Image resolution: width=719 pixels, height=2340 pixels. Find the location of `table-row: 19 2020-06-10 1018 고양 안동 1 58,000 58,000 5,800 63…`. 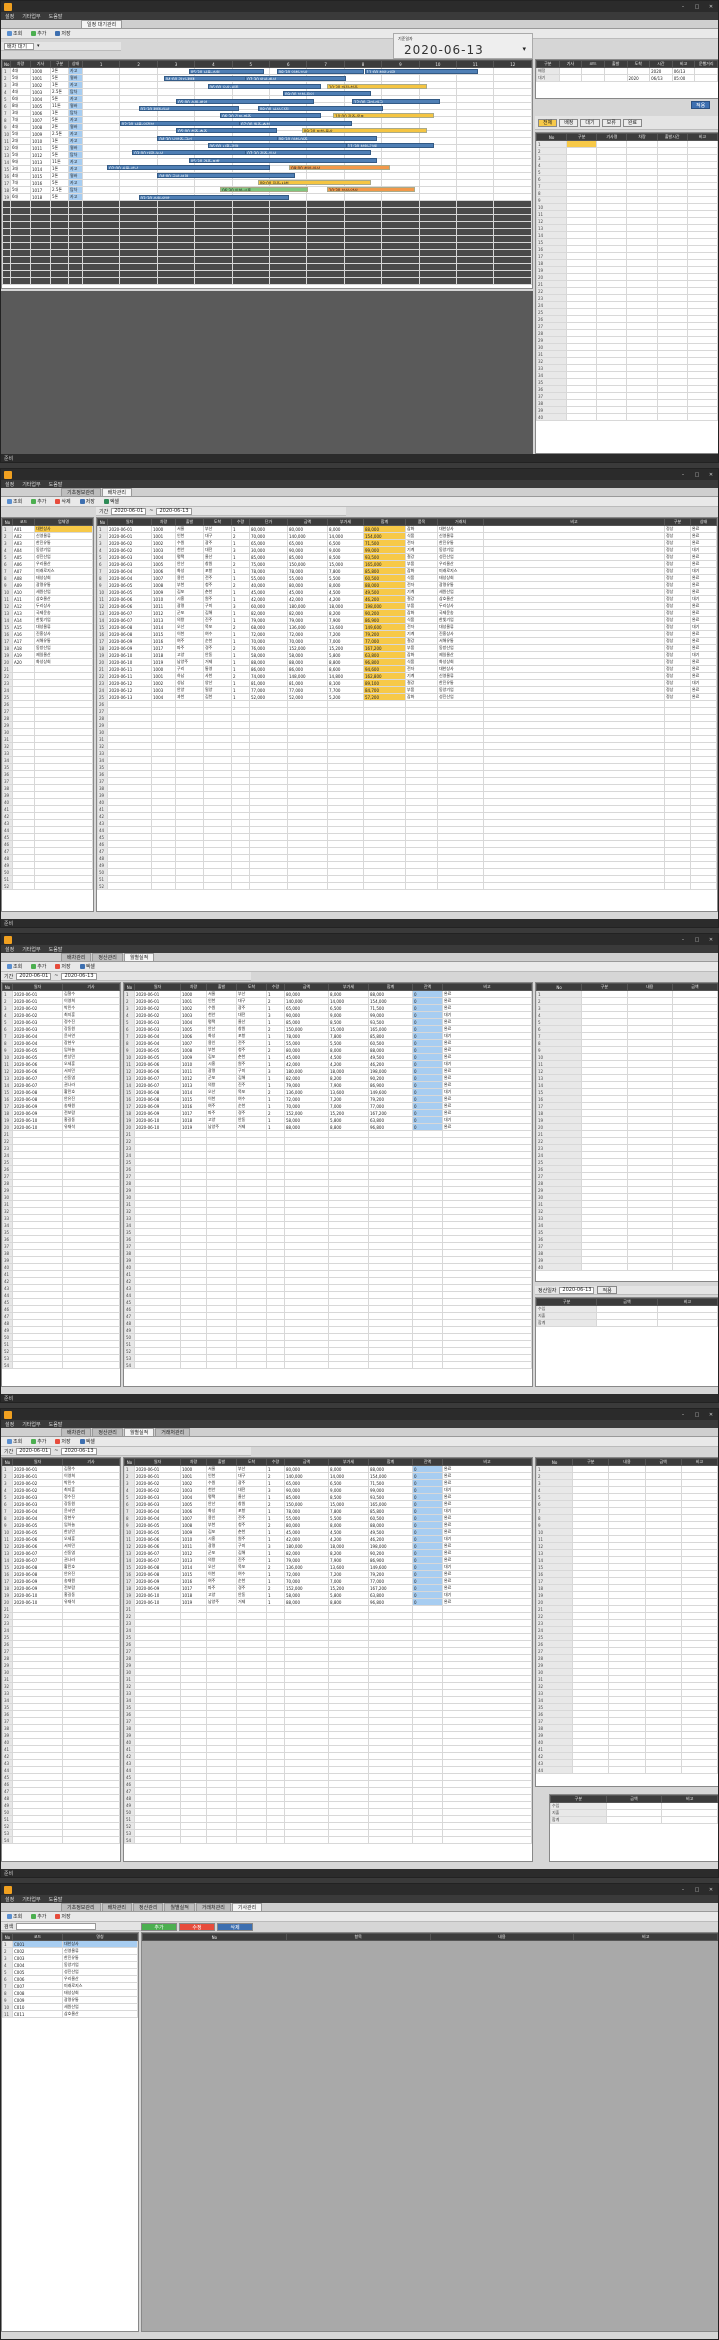

table-row: 19 2020-06-10 1018 고양 안동 1 58,000 58,000 5,800 63… is located at coordinates (407, 655).